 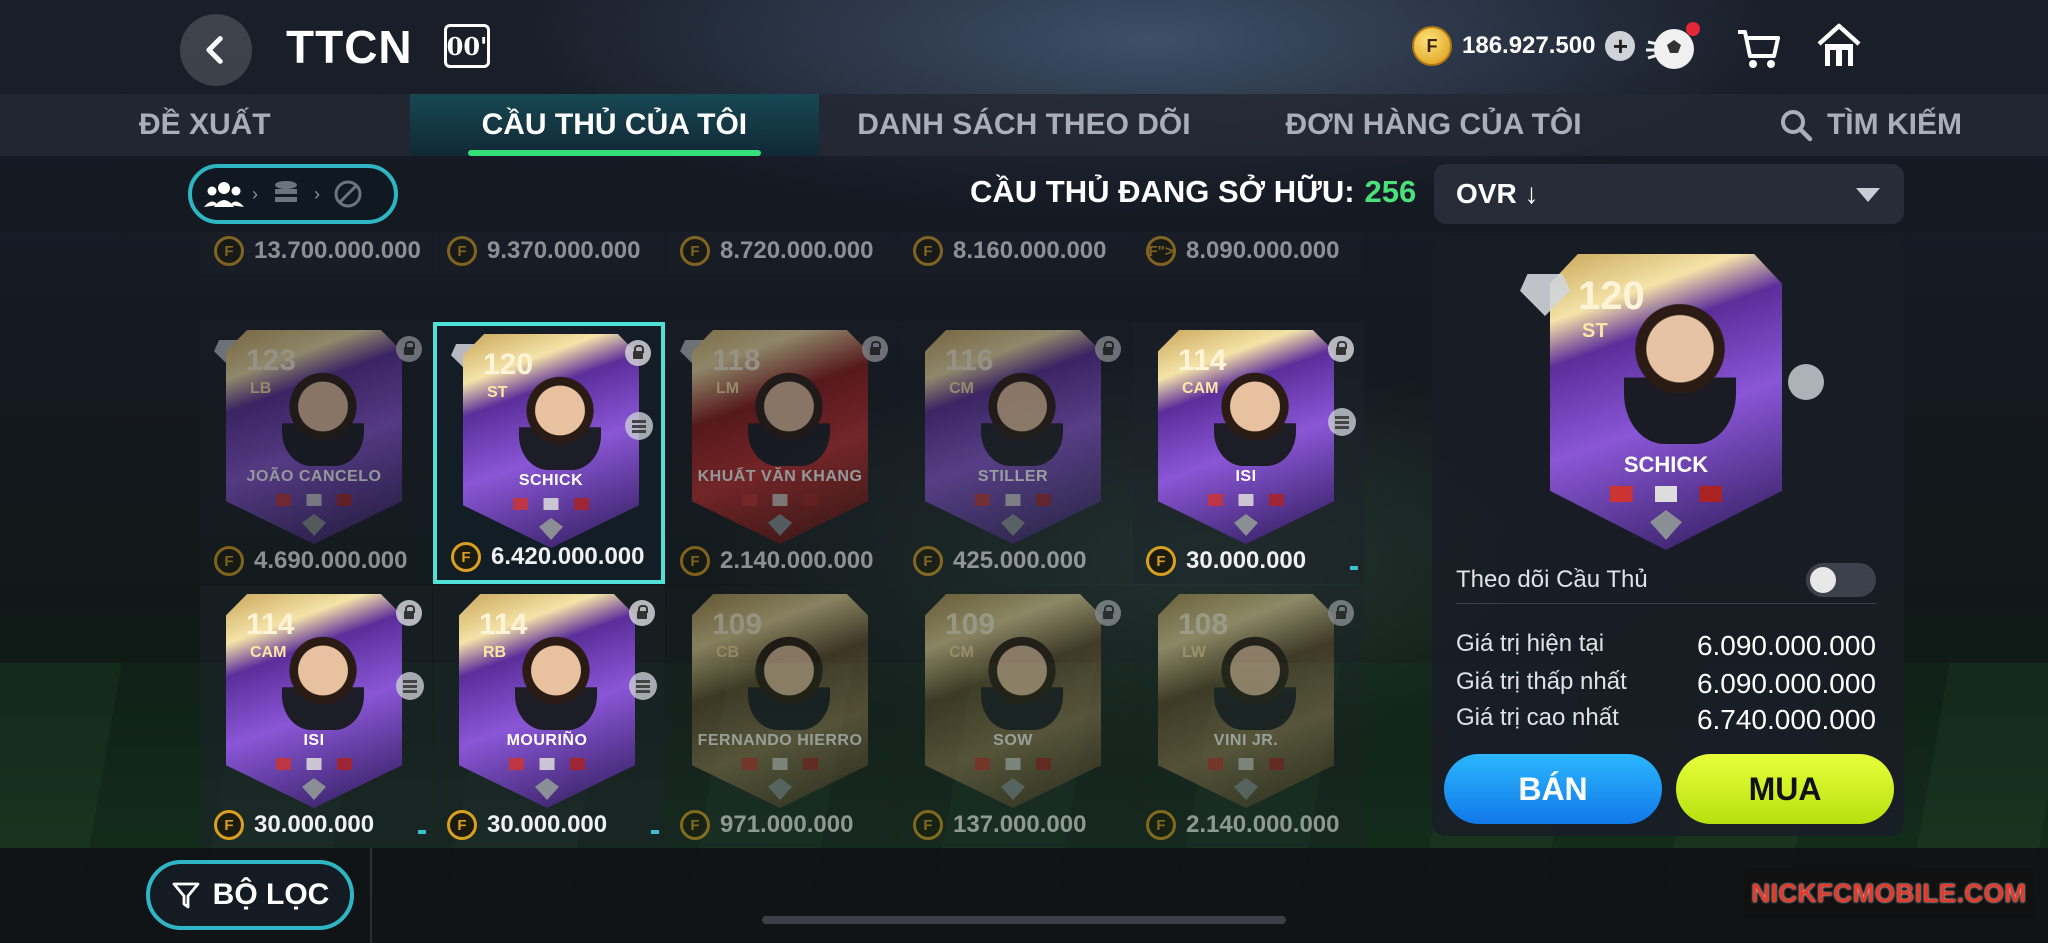 What do you see at coordinates (1024, 895) in the screenshot?
I see `bottom-bar: BỘ LỌC NICKFCMOBILE.COM` at bounding box center [1024, 895].